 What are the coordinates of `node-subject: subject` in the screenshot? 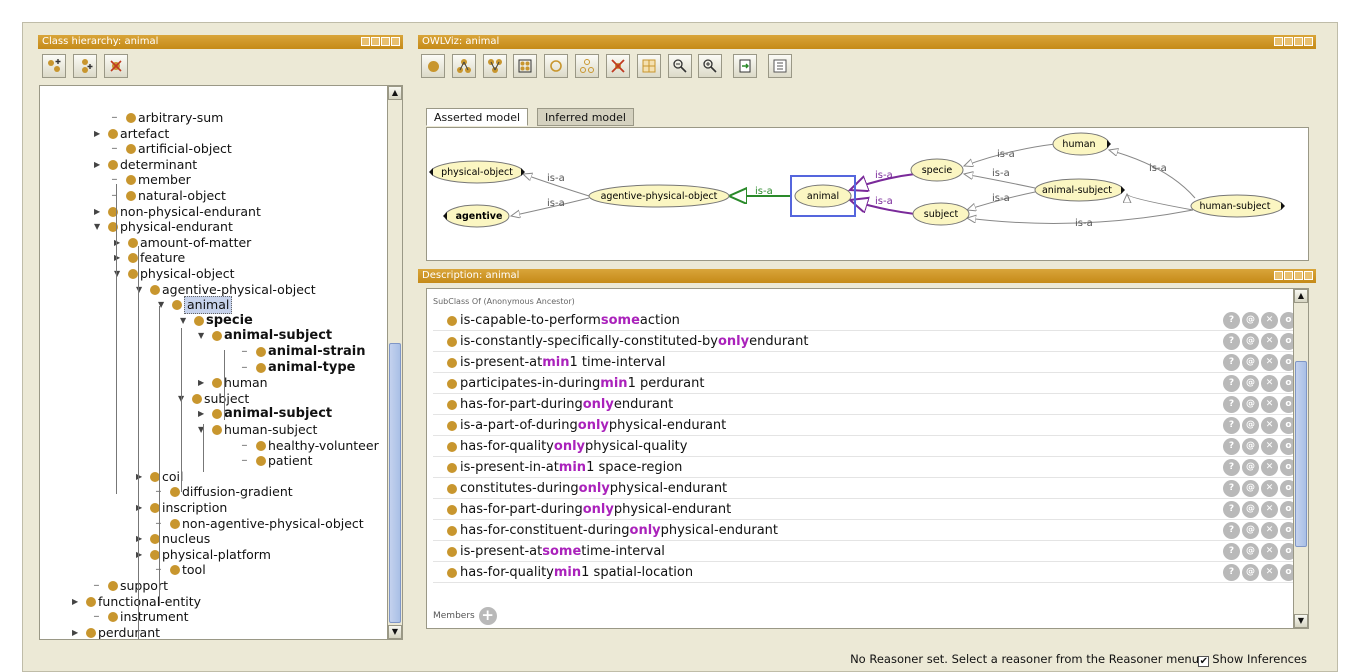 It's located at (941, 214).